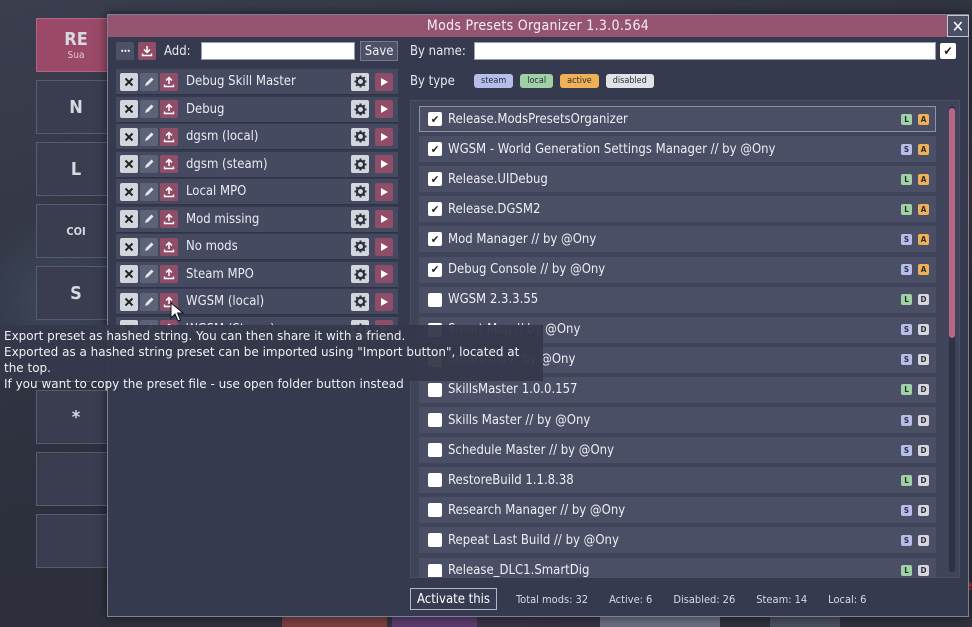  What do you see at coordinates (677, 480) in the screenshot?
I see `mod-row: RestoreBuild 1.1.8.38 L D` at bounding box center [677, 480].